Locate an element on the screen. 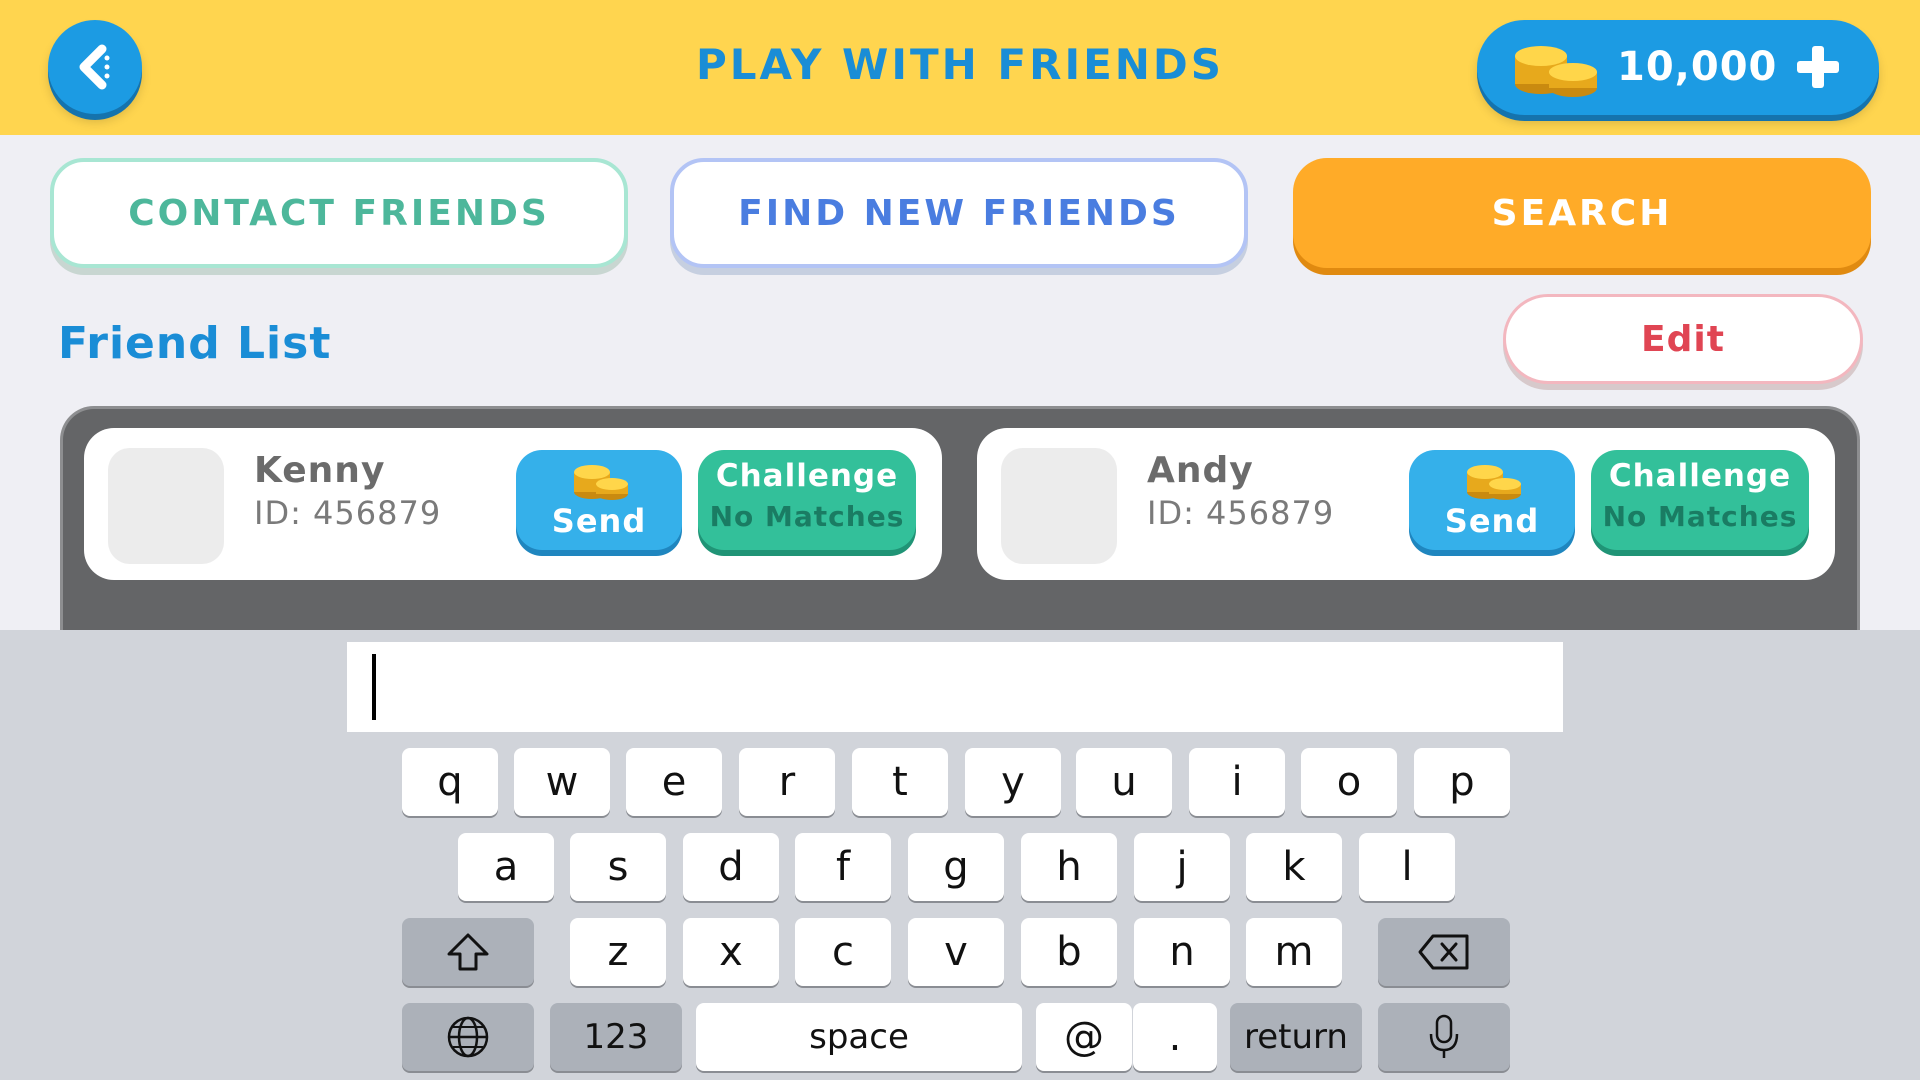 Image resolution: width=1920 pixels, height=1080 pixels. key-g: g is located at coordinates (956, 867).